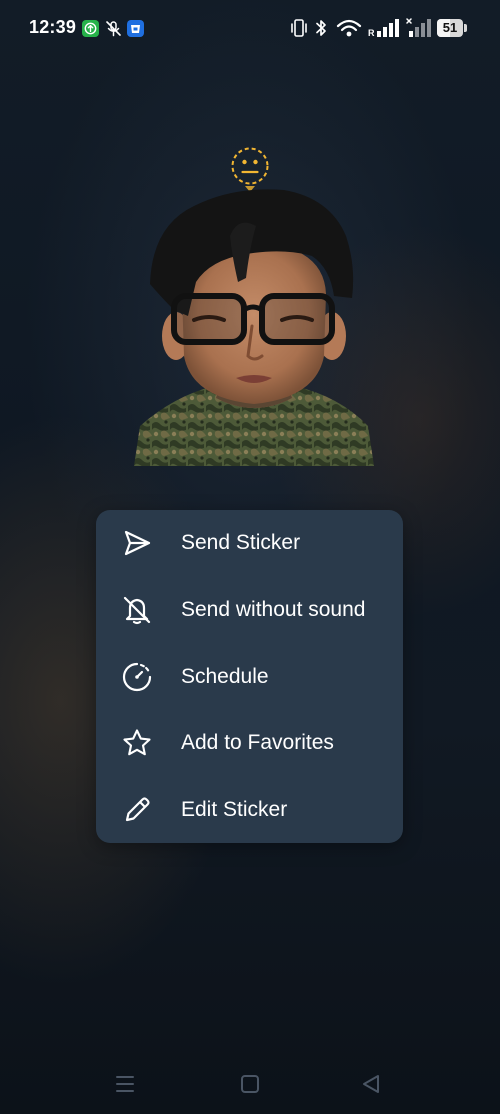 Image resolution: width=500 pixels, height=1114 pixels. What do you see at coordinates (137, 742) in the screenshot?
I see `star-icon` at bounding box center [137, 742].